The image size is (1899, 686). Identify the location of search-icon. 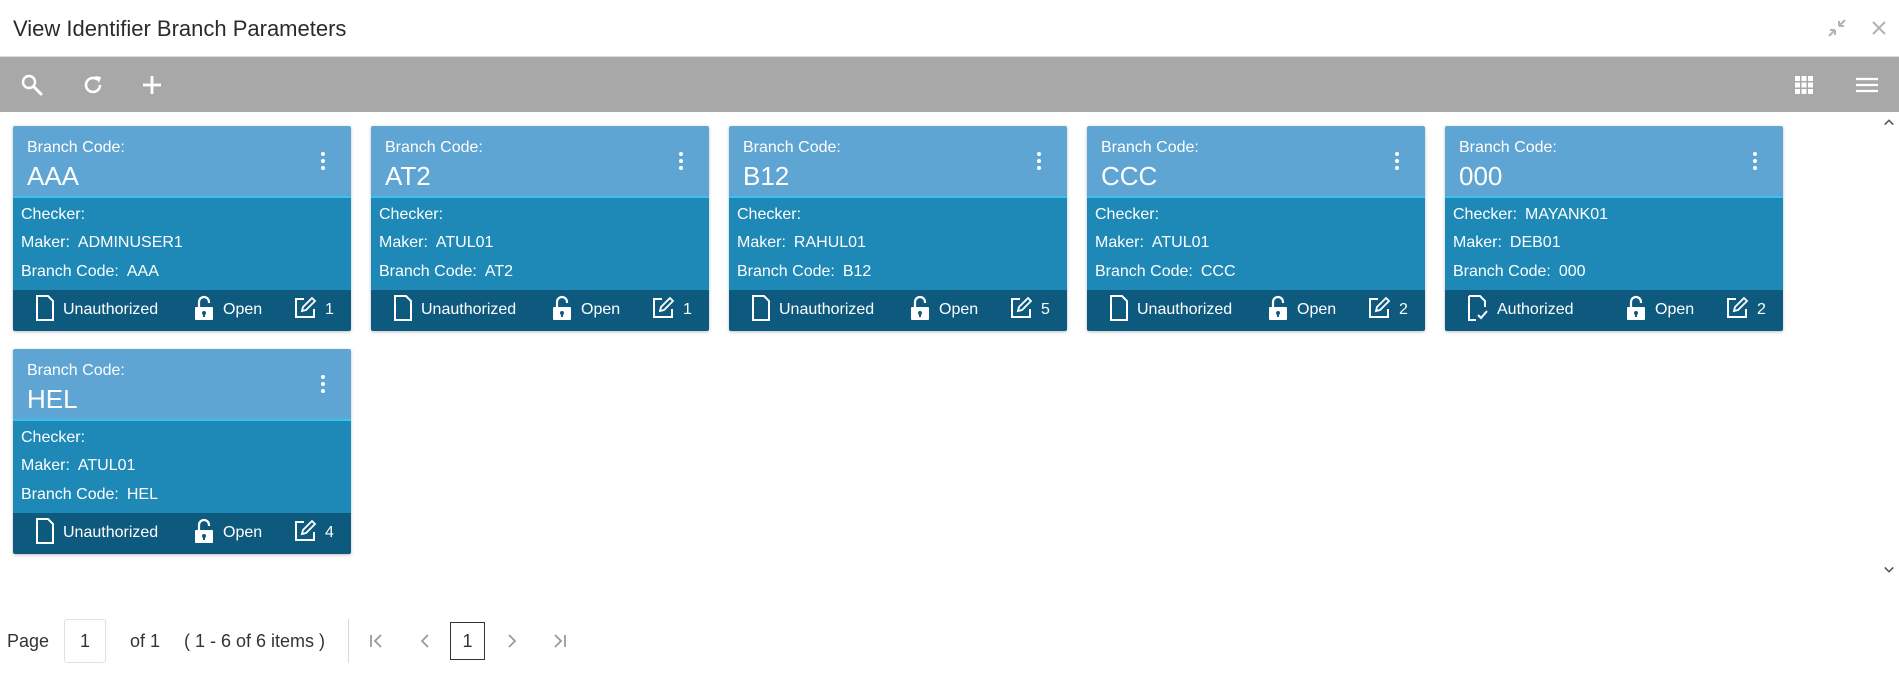
(32, 85).